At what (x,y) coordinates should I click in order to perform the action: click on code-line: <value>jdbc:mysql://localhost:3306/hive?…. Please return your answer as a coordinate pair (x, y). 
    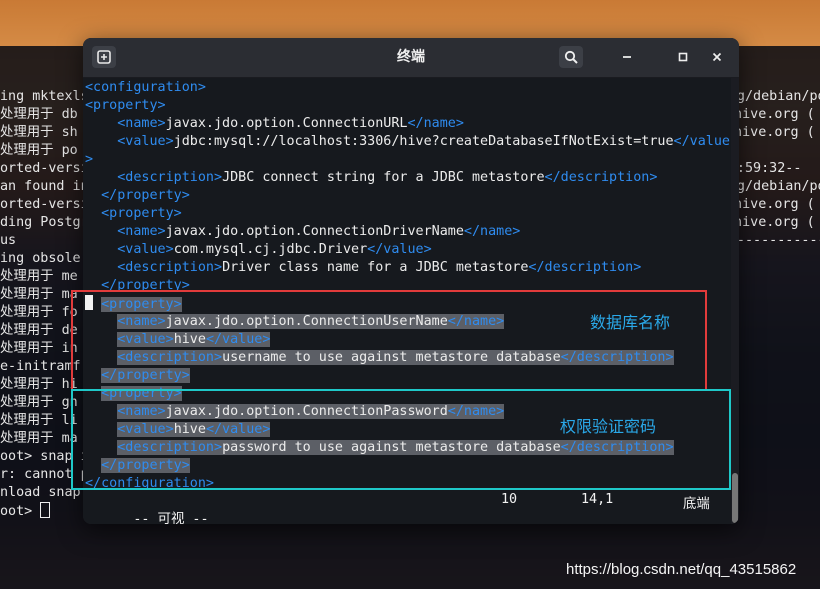
    Looking at the image, I should click on (407, 142).